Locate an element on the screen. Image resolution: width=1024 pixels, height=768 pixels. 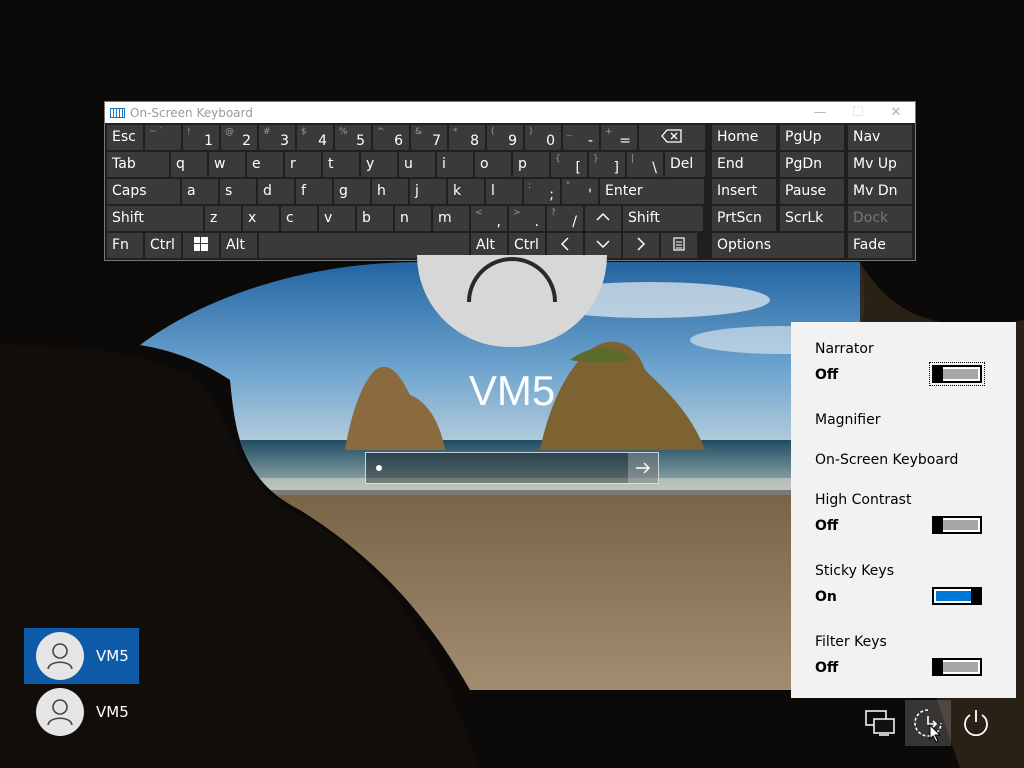
key-7: & 7 is located at coordinates (429, 137).